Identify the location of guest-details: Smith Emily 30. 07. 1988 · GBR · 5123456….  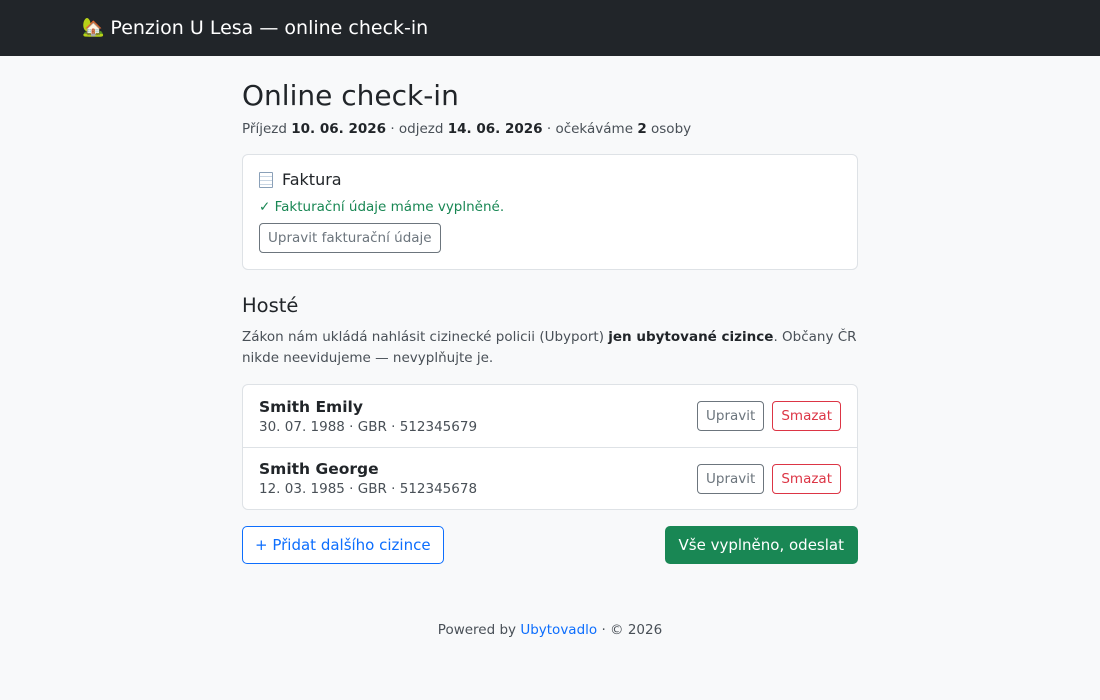
(368, 416).